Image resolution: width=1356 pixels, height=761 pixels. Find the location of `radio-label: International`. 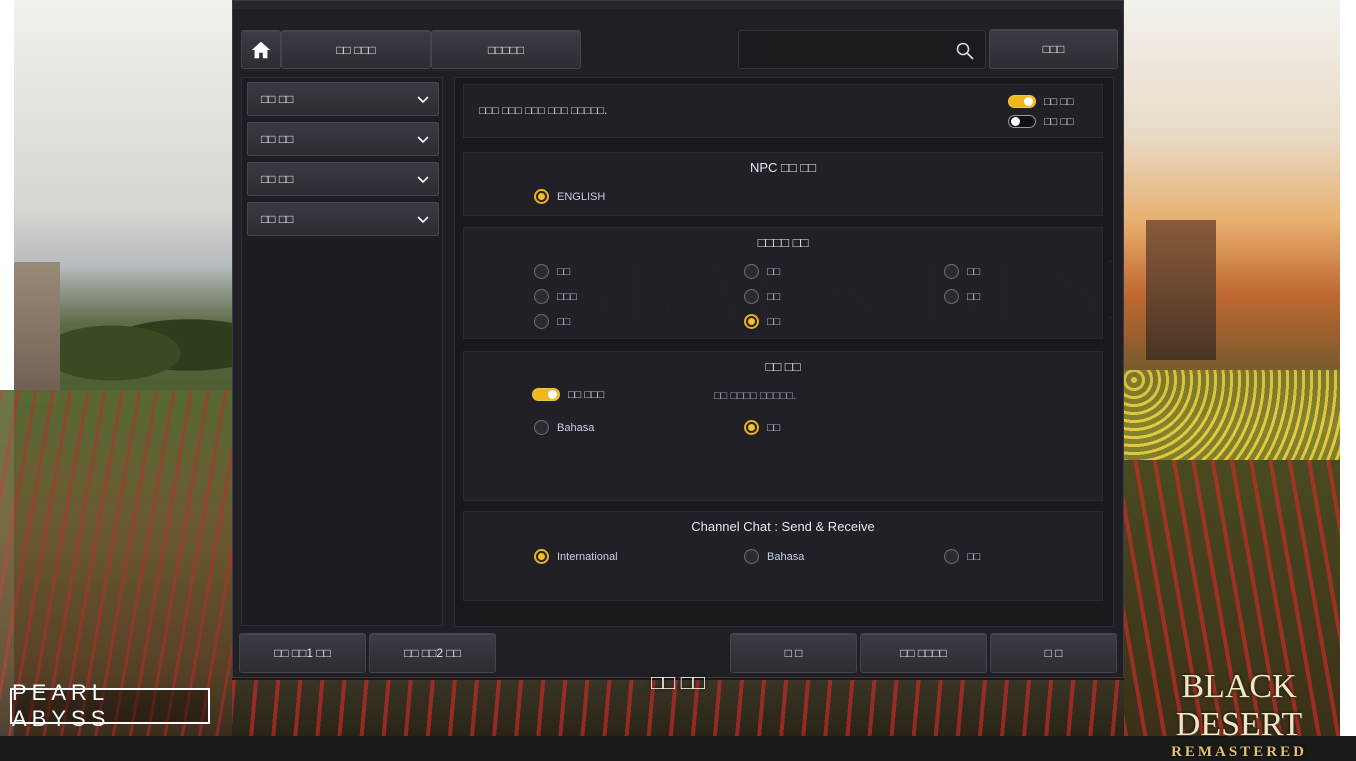

radio-label: International is located at coordinates (587, 556).